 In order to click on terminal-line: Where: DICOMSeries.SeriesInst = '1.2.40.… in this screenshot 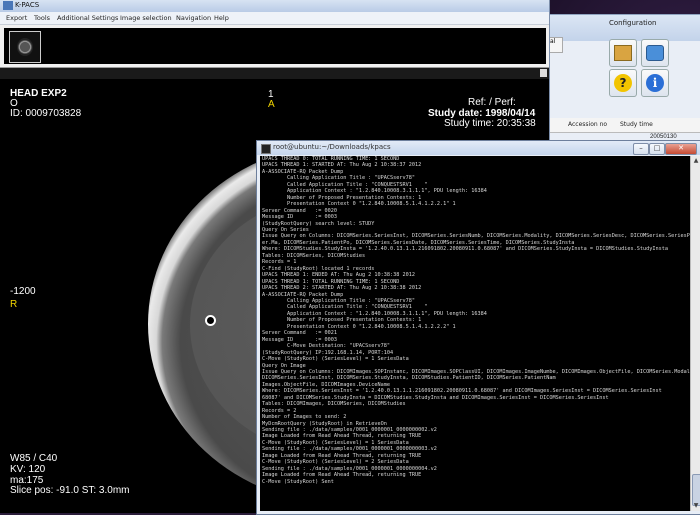, I will do `click(462, 391)`.